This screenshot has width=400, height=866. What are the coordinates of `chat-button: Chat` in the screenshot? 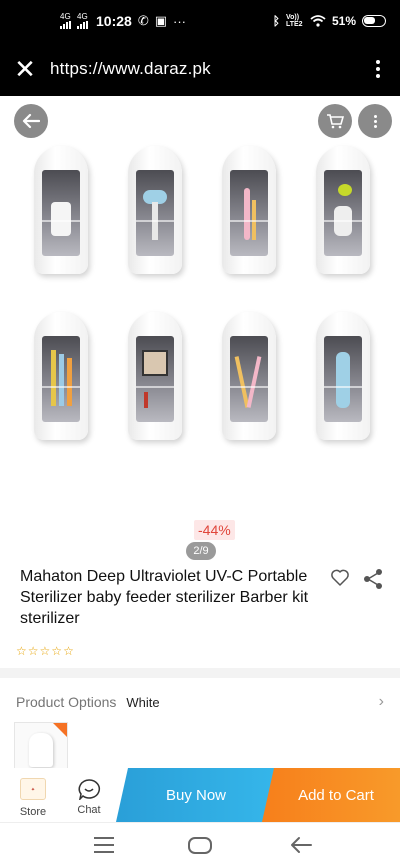 It's located at (89, 795).